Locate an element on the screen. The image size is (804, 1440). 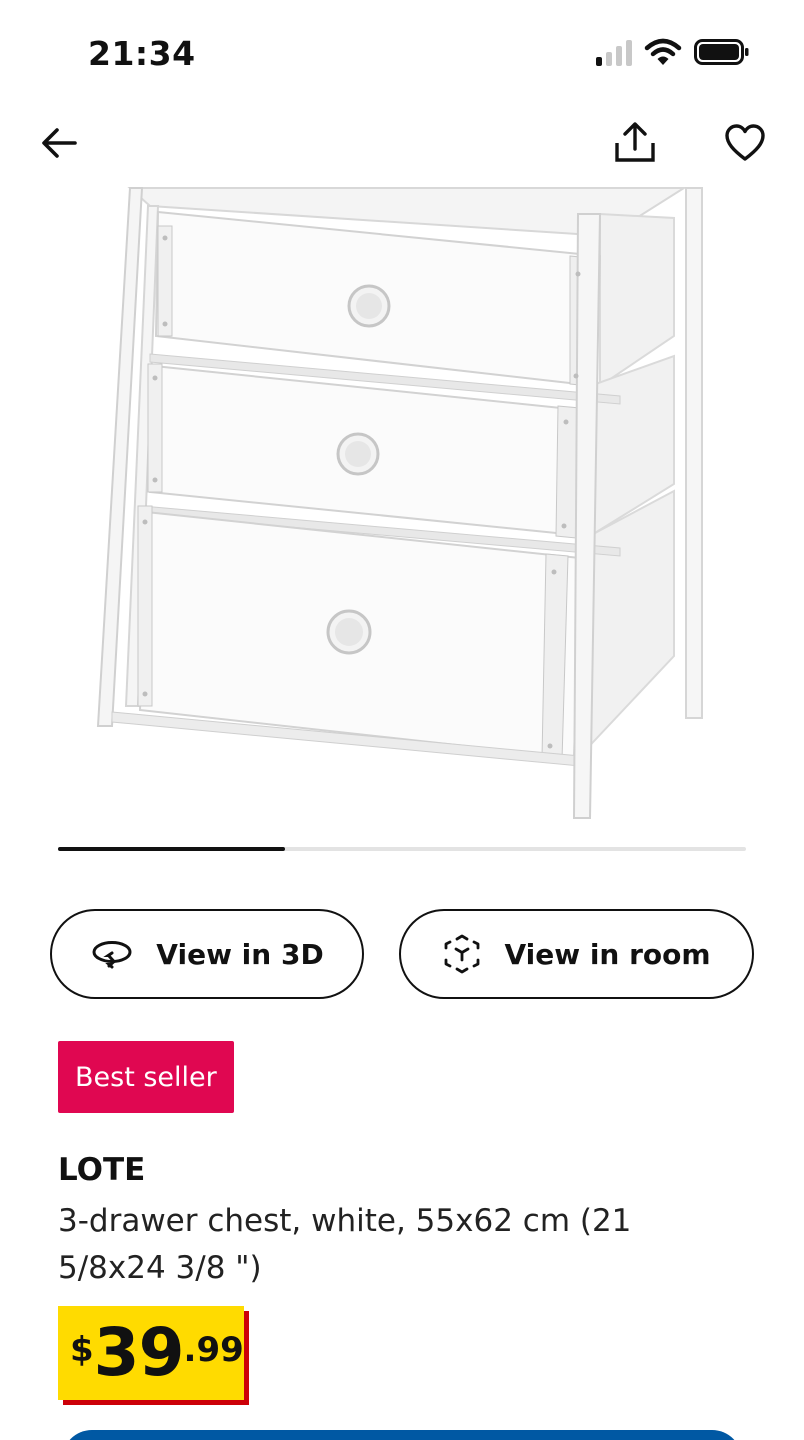
wifi-icon is located at coordinates (663, 51).